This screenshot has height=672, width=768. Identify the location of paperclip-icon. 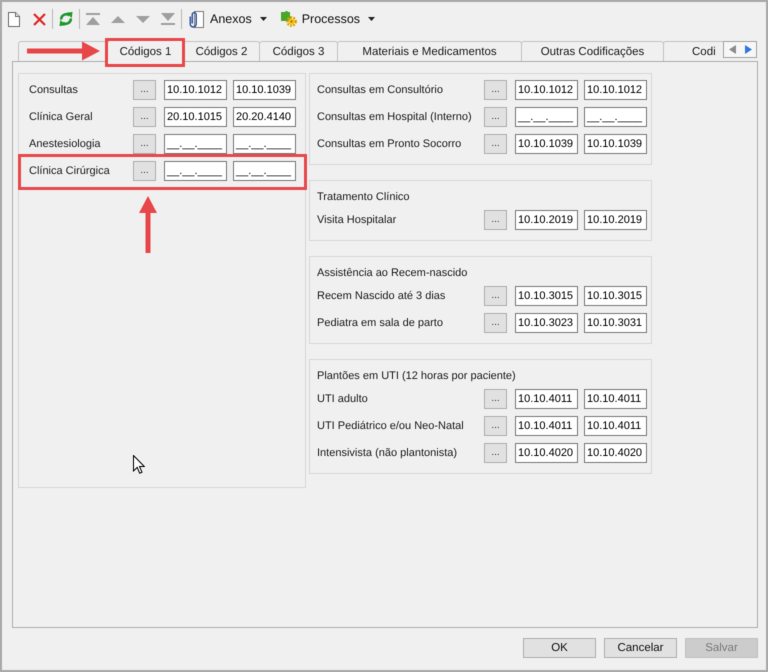
(197, 19).